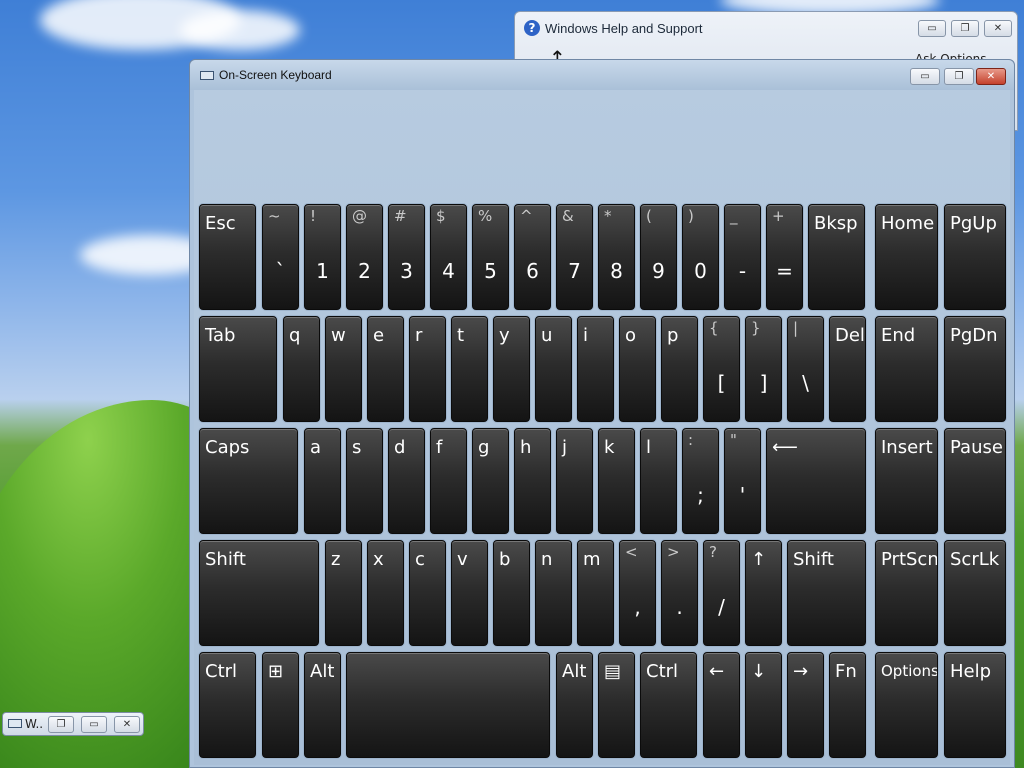 This screenshot has width=1024, height=768. Describe the element at coordinates (784, 257) in the screenshot. I see `key-equals: + =` at that location.